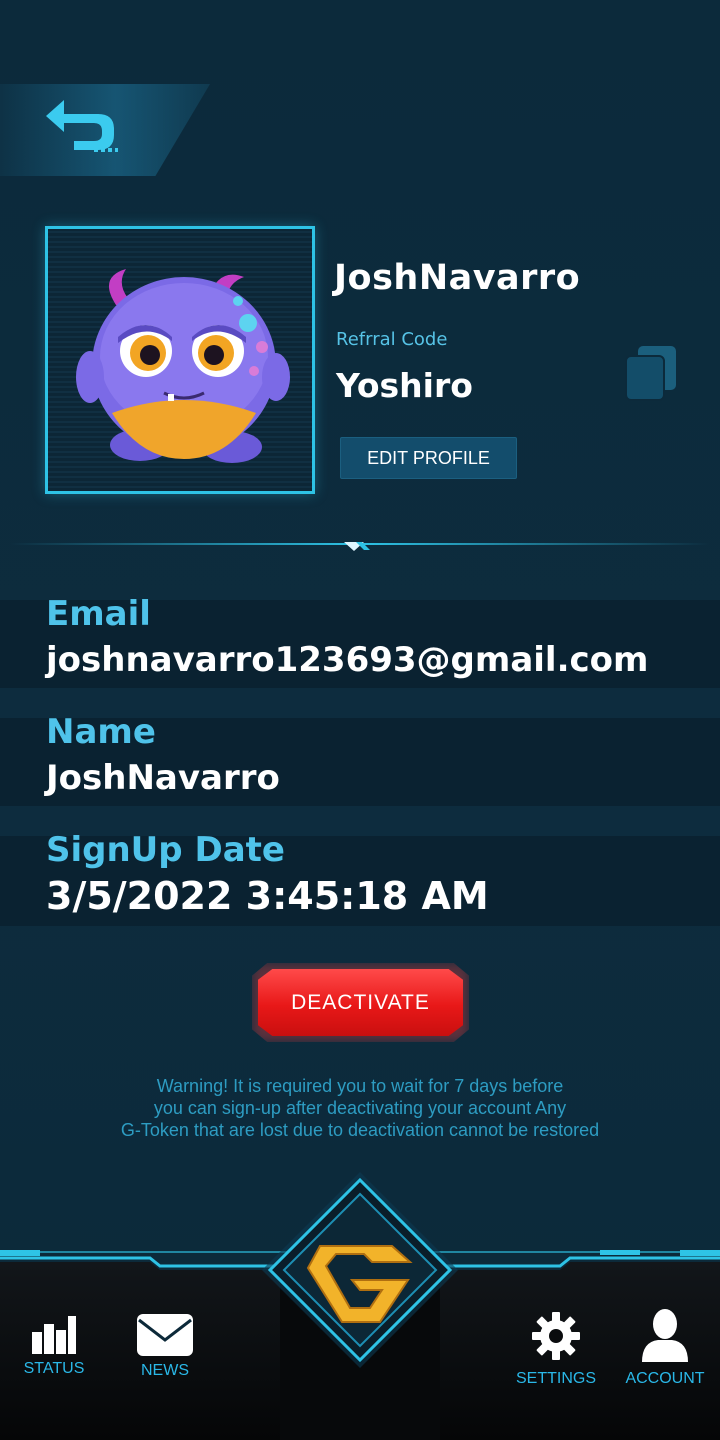 This screenshot has height=1440, width=720. What do you see at coordinates (183, 366) in the screenshot?
I see `monster-avatar` at bounding box center [183, 366].